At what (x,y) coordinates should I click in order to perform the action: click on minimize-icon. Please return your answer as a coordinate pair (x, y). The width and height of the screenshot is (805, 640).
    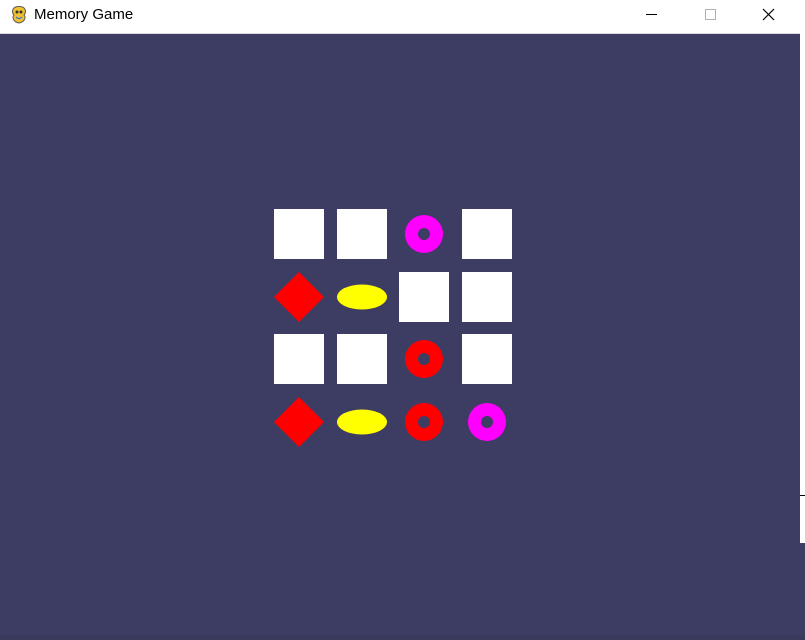
    Looking at the image, I should click on (651, 14).